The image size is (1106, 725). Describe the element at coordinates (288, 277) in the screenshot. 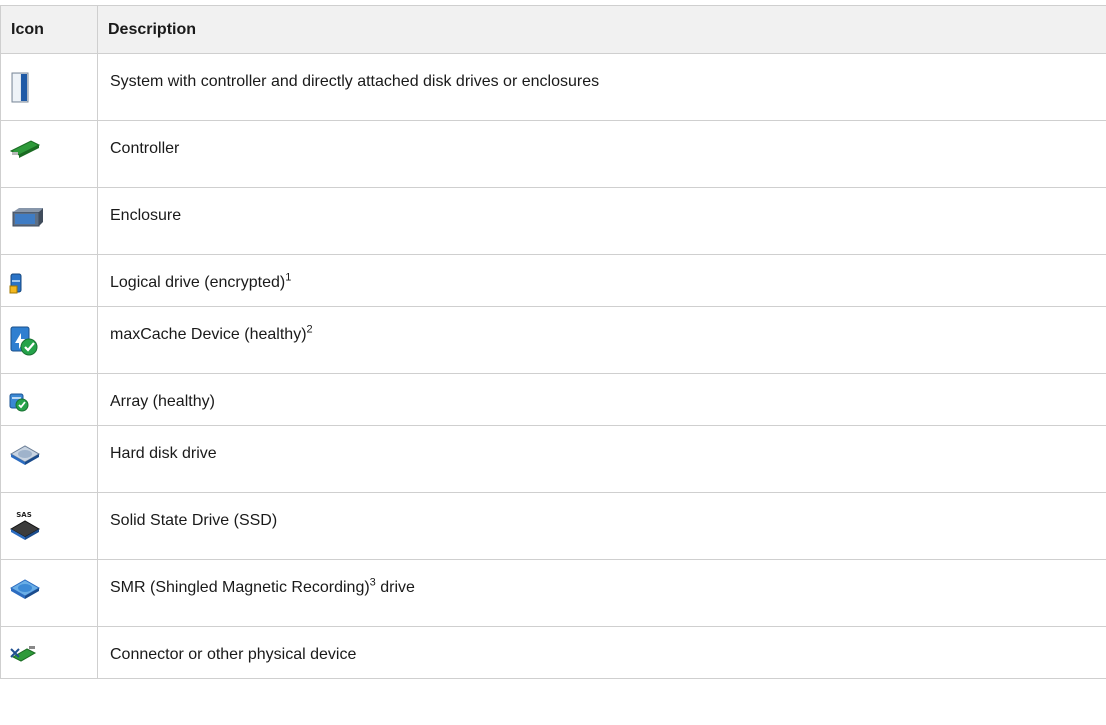

I see `footnote-marker: 1` at that location.